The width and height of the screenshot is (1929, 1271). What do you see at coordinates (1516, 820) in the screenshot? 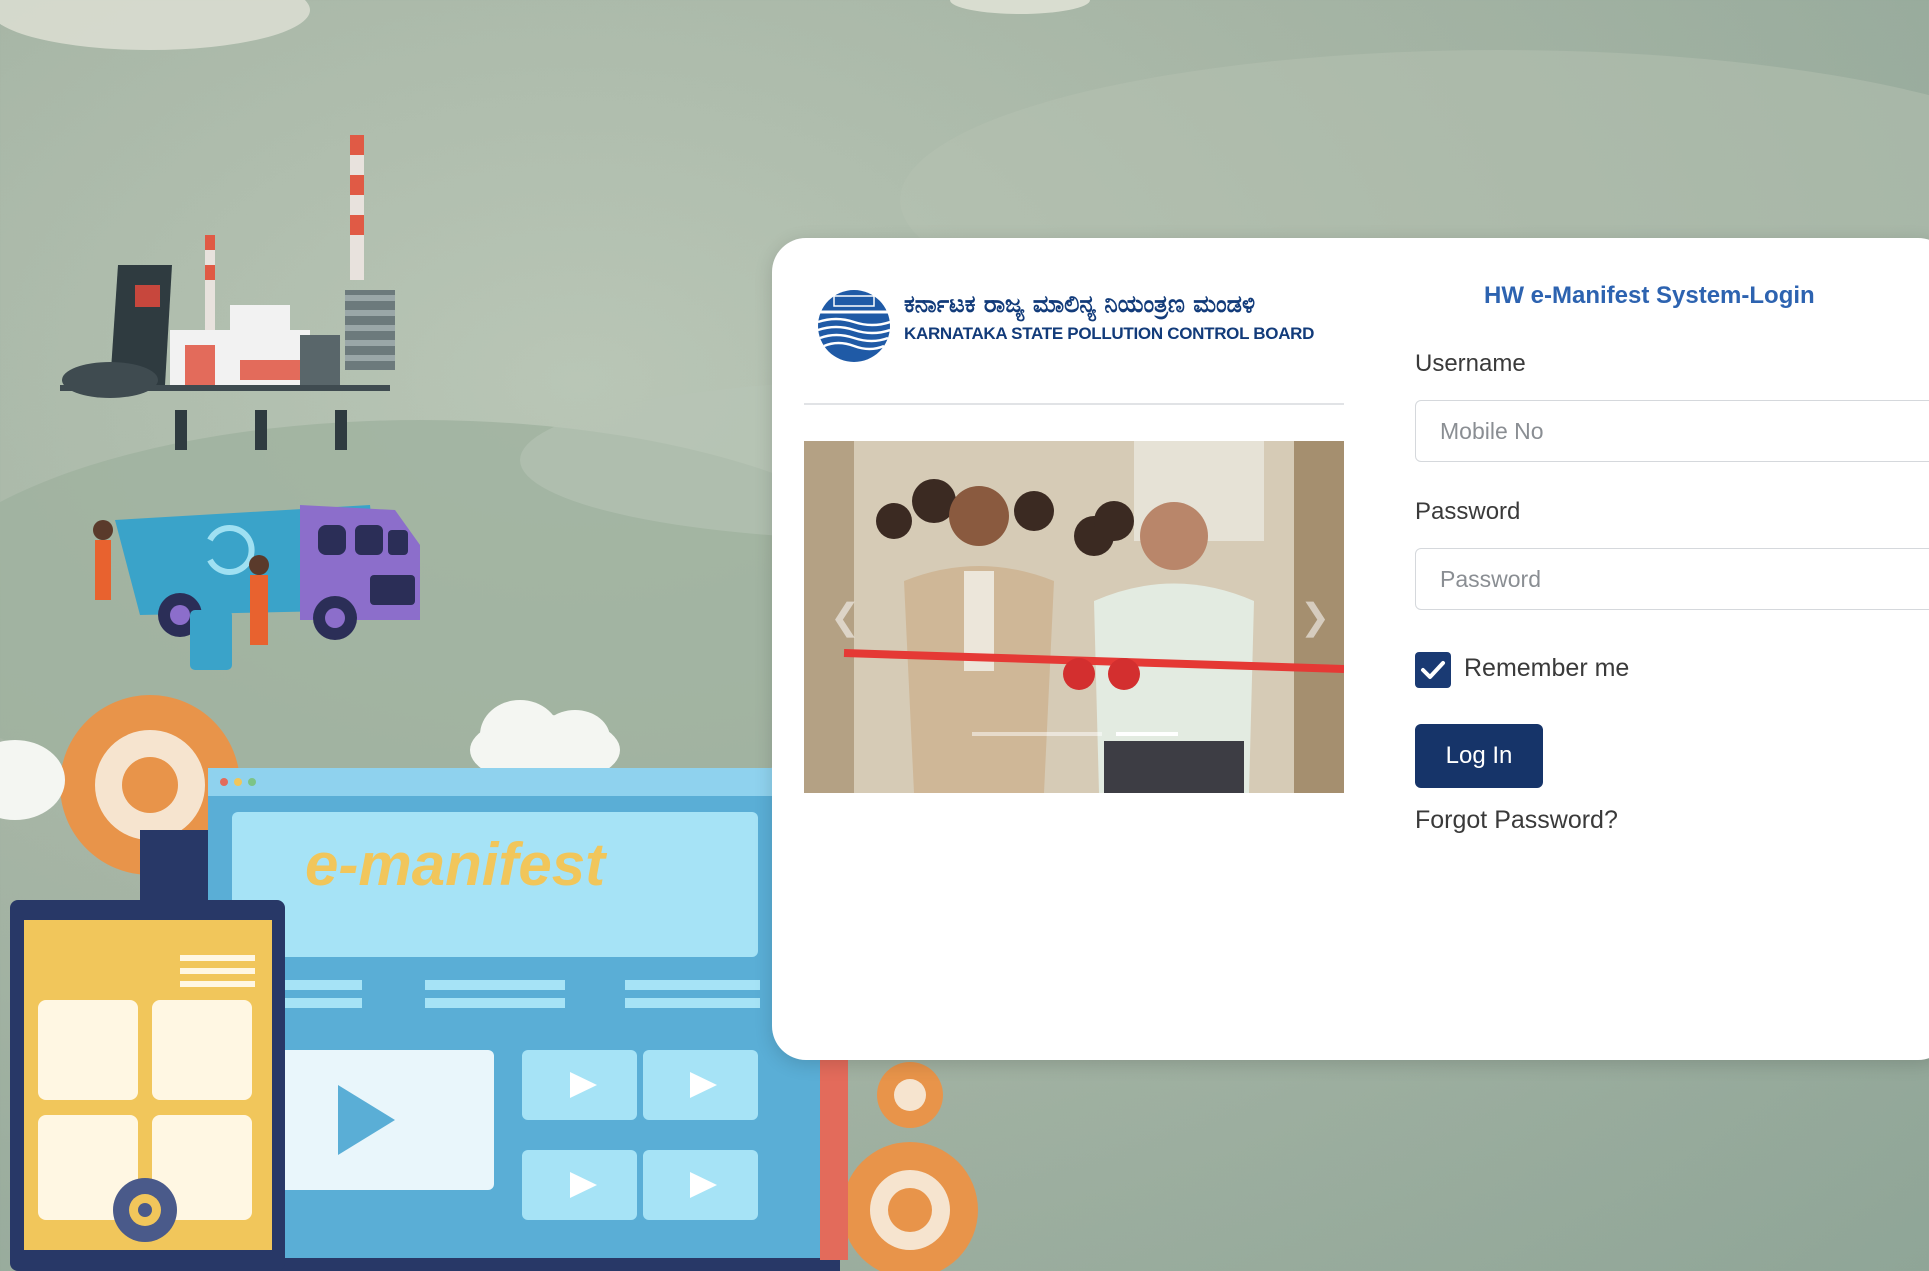
I see `forgot-password-link: Forgot Password?` at bounding box center [1516, 820].